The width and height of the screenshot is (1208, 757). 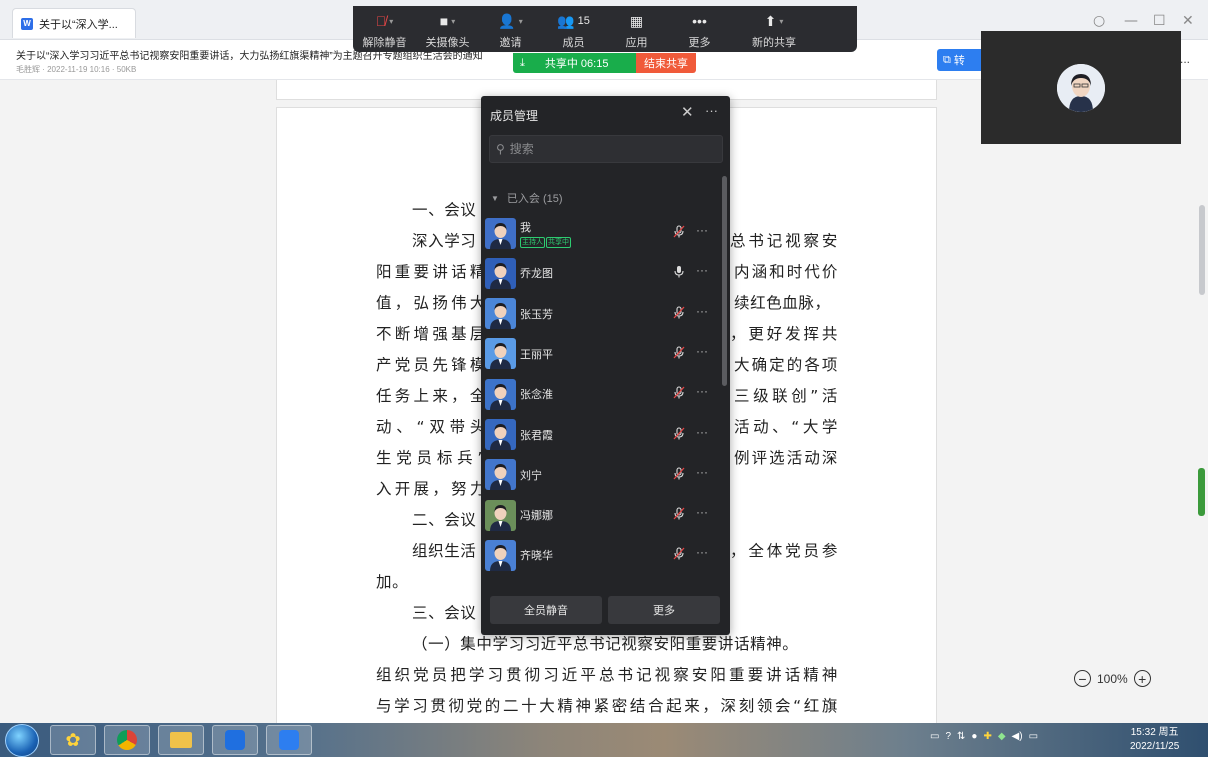 I want to click on zoom-out-button: −, so click(x=1082, y=678).